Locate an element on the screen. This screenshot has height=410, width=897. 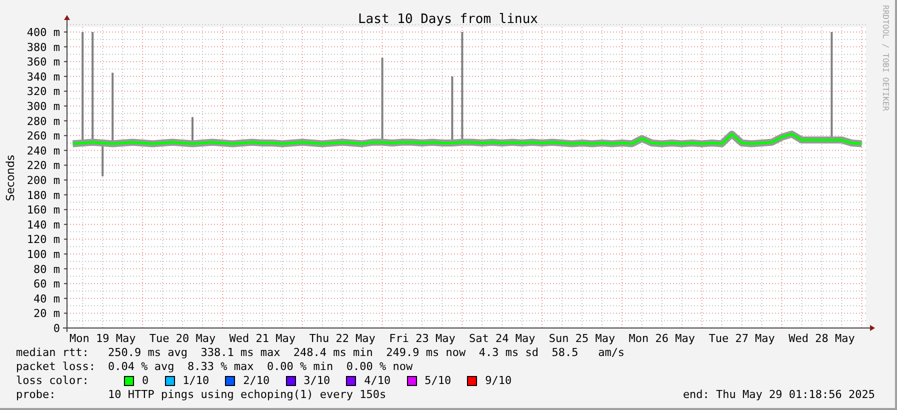
y-tick-label: 340 m is located at coordinates (43, 77).